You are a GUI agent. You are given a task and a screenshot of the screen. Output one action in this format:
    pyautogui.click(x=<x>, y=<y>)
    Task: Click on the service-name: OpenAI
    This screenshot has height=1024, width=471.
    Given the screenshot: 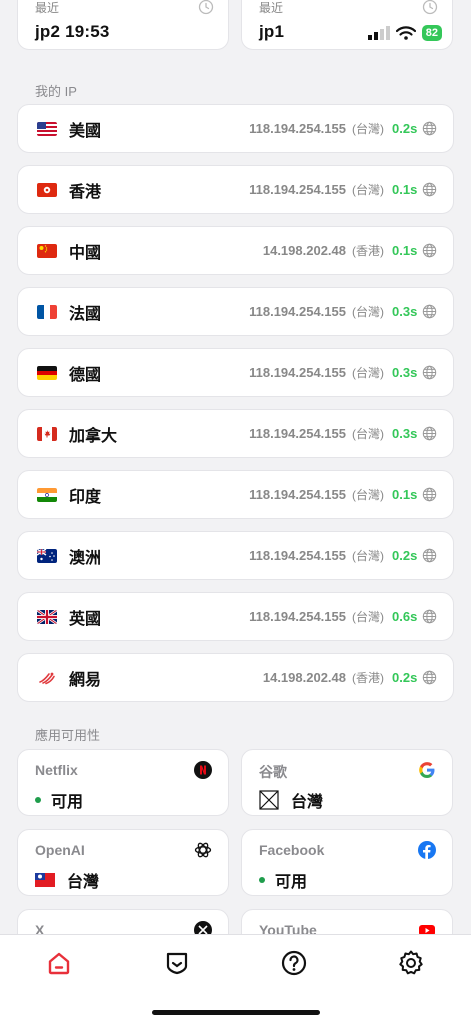 What is the action you would take?
    pyautogui.click(x=60, y=850)
    